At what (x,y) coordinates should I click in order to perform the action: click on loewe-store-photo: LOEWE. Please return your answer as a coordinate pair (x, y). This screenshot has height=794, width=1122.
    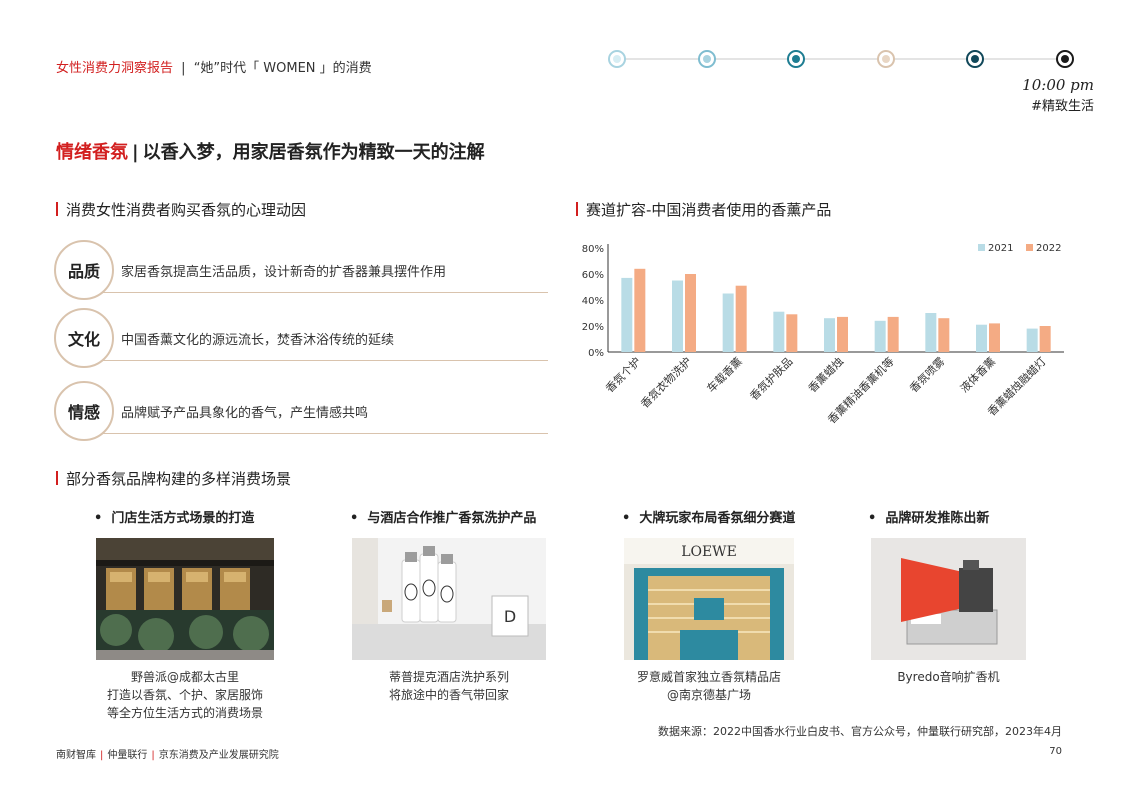
    Looking at the image, I should click on (709, 599).